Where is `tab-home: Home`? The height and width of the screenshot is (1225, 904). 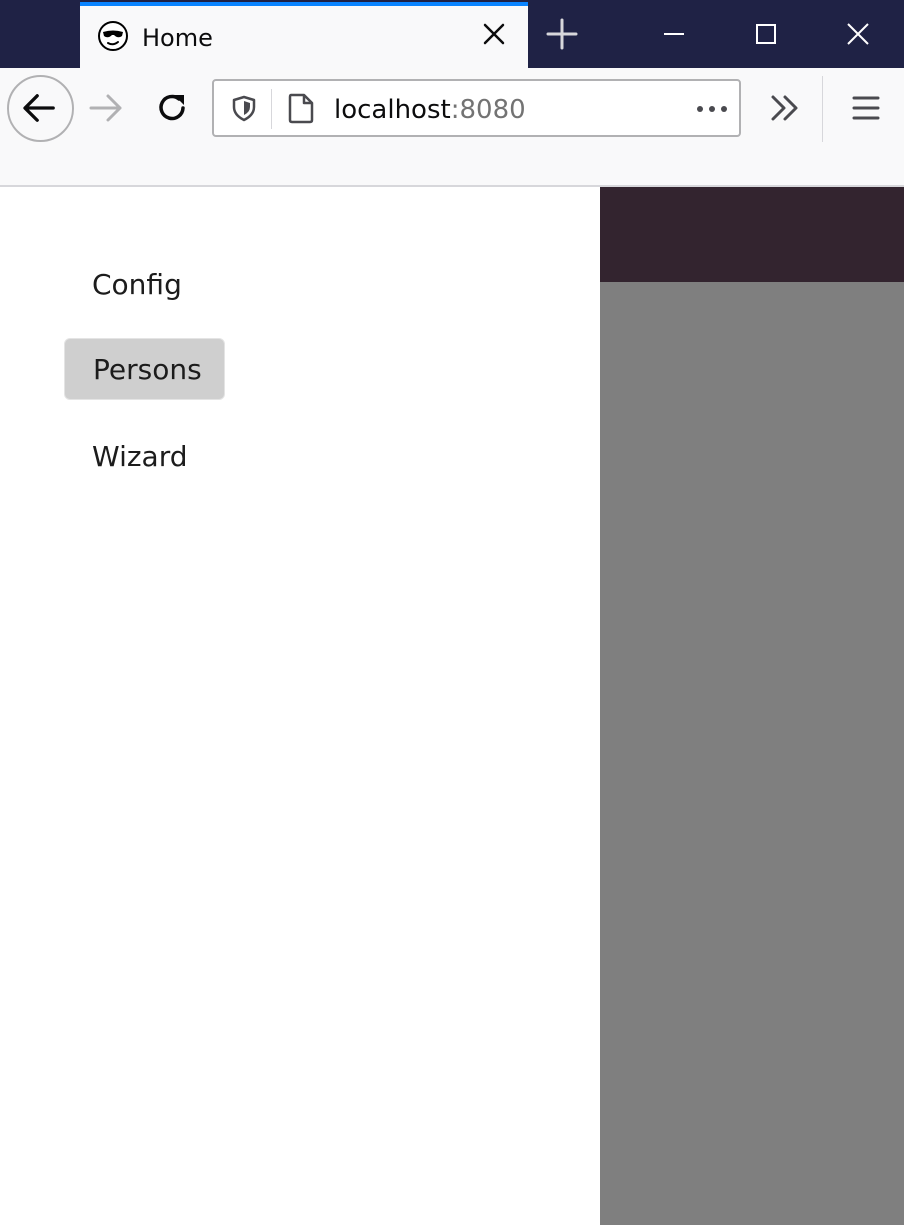 tab-home: Home is located at coordinates (304, 35).